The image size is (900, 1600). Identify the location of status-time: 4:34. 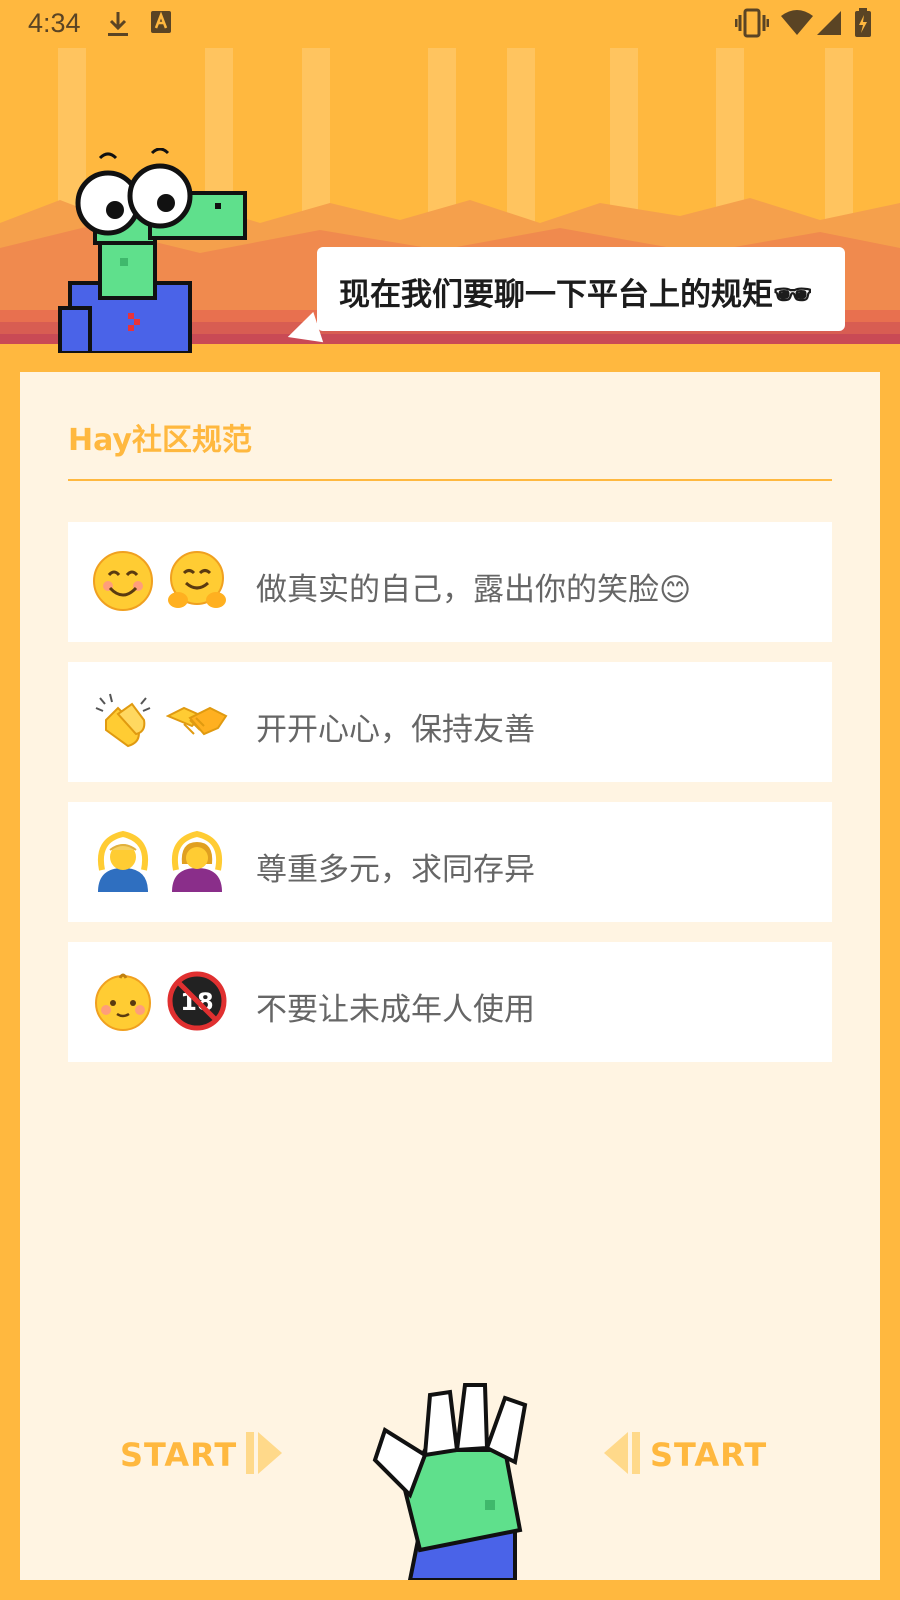
(54, 23).